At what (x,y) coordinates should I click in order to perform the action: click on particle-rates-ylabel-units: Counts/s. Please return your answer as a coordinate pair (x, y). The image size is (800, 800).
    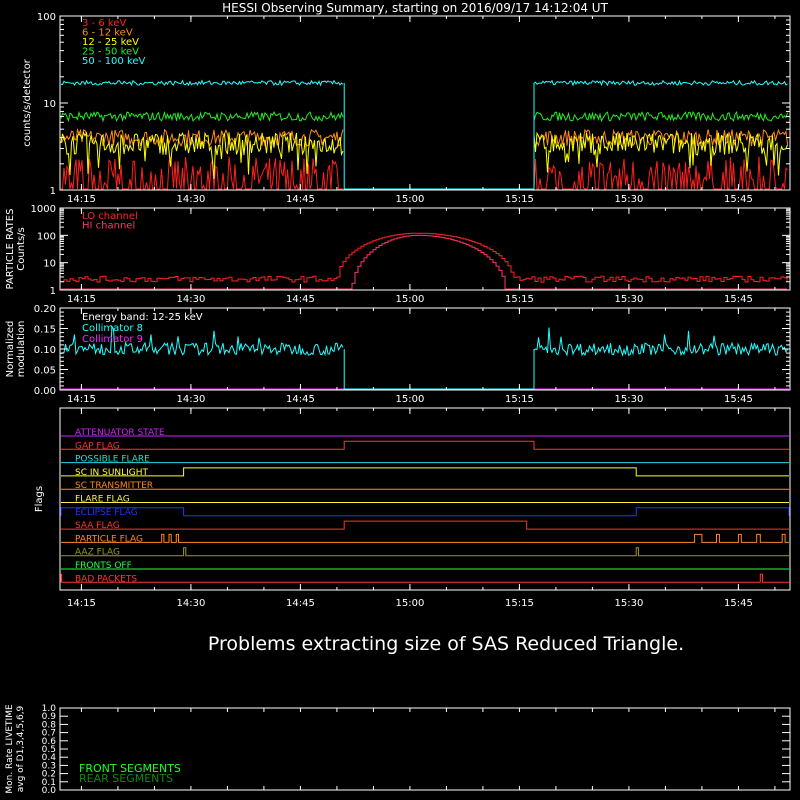
    Looking at the image, I should click on (21, 249).